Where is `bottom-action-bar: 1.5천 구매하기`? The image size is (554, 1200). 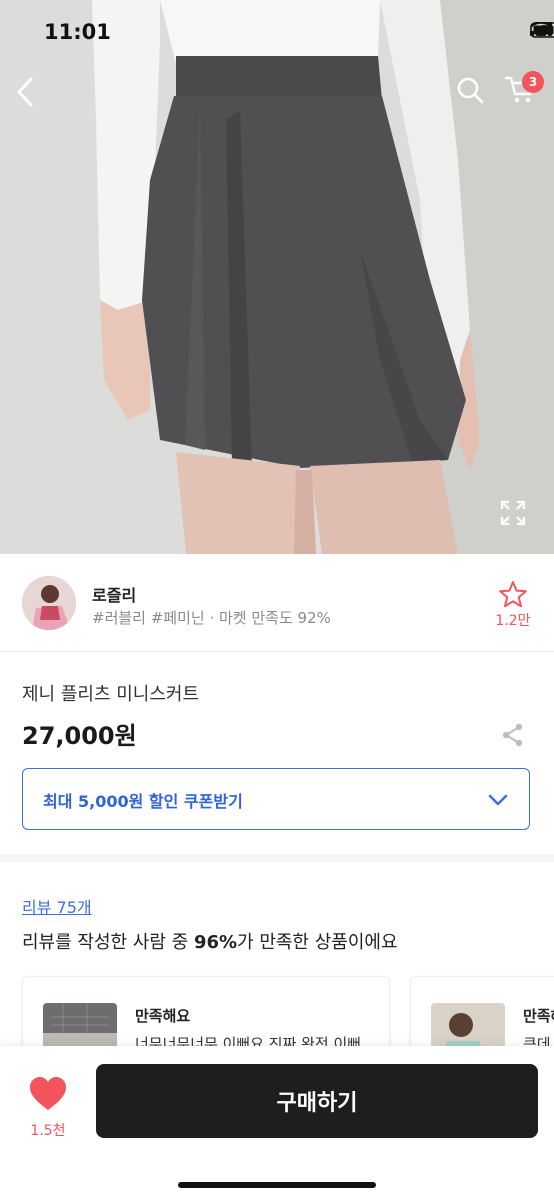 bottom-action-bar: 1.5천 구매하기 is located at coordinates (277, 1123).